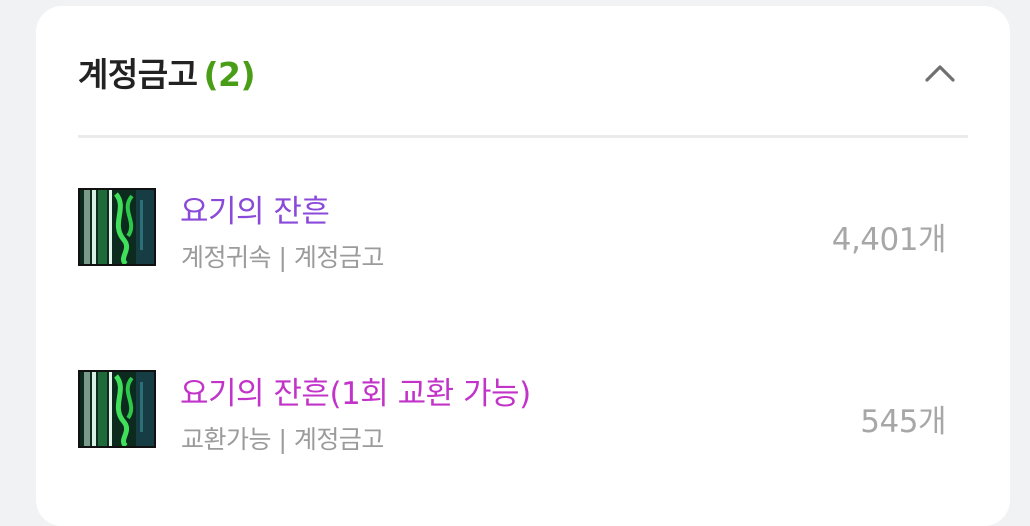 Image resolution: width=1030 pixels, height=526 pixels. I want to click on chevron-up-icon, so click(940, 73).